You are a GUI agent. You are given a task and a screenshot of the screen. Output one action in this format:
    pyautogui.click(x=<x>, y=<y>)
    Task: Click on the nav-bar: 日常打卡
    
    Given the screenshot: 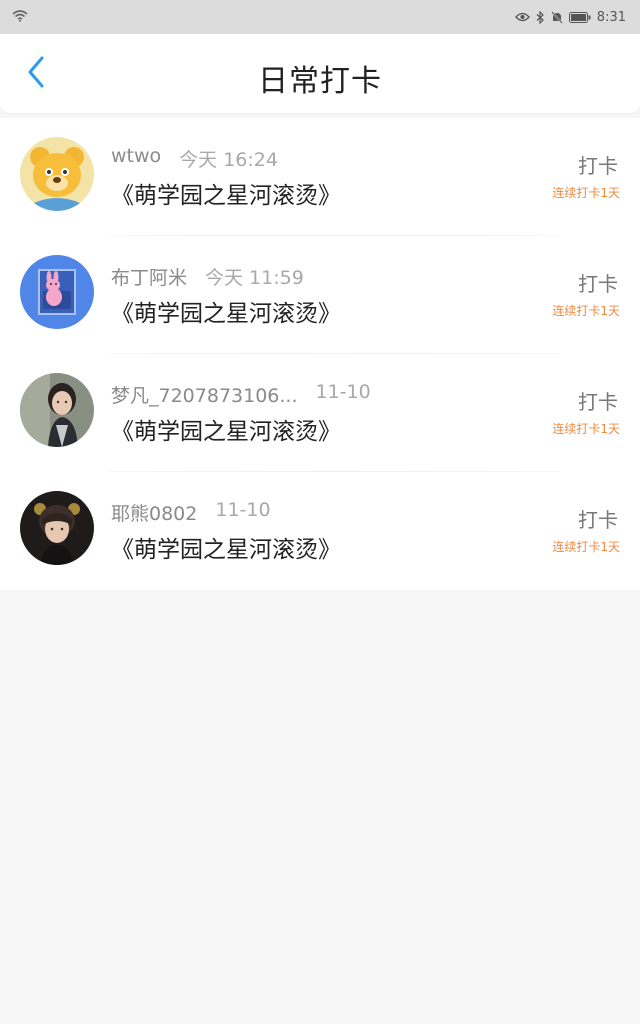 What is the action you would take?
    pyautogui.click(x=320, y=74)
    